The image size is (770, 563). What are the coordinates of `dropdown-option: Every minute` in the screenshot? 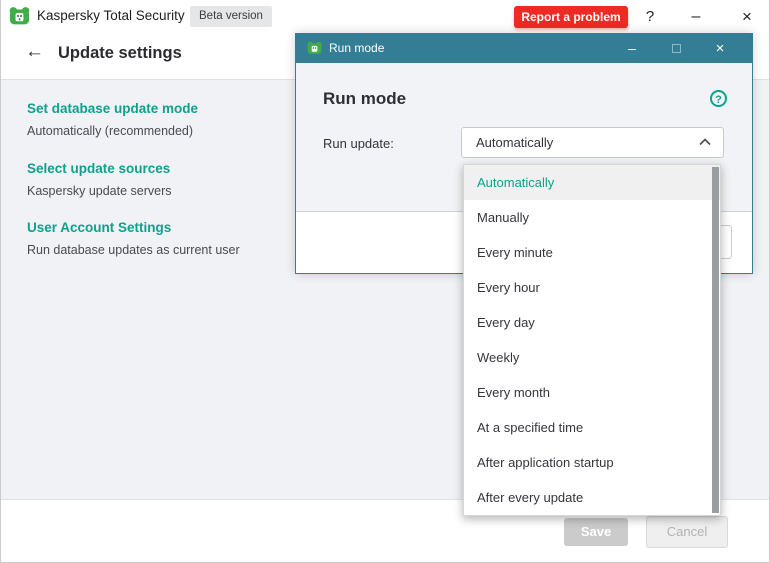 It's located at (592, 252).